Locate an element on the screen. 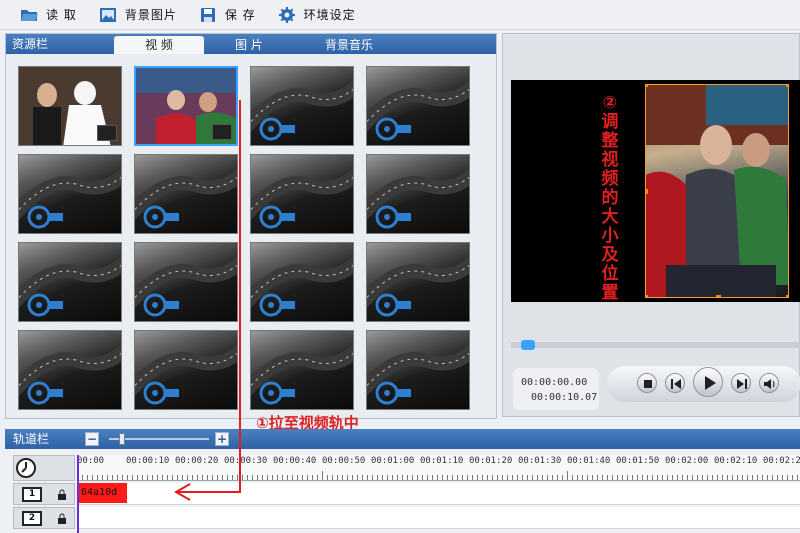  save-button: 保 存 is located at coordinates (227, 15).